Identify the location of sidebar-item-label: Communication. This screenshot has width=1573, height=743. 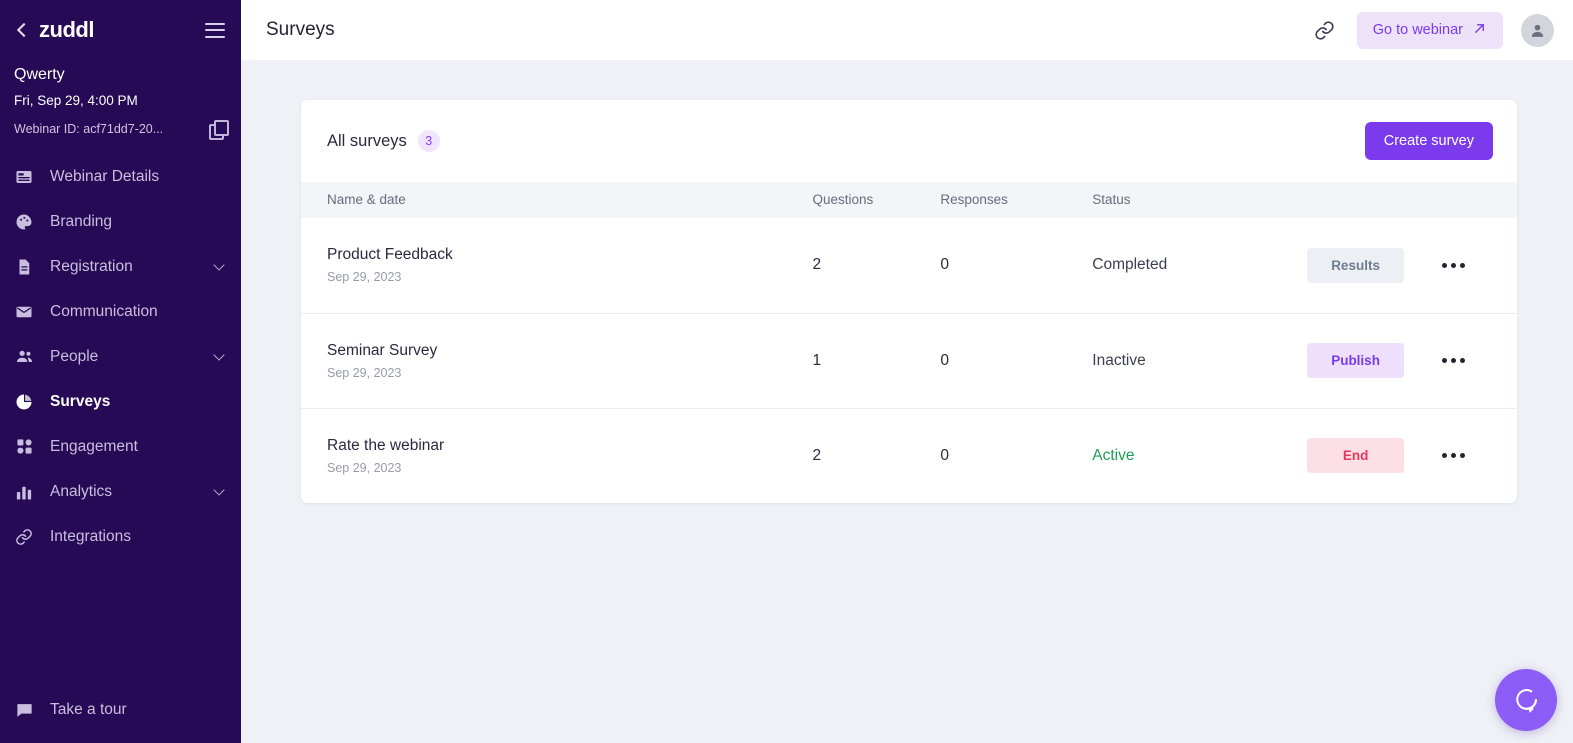
(104, 311).